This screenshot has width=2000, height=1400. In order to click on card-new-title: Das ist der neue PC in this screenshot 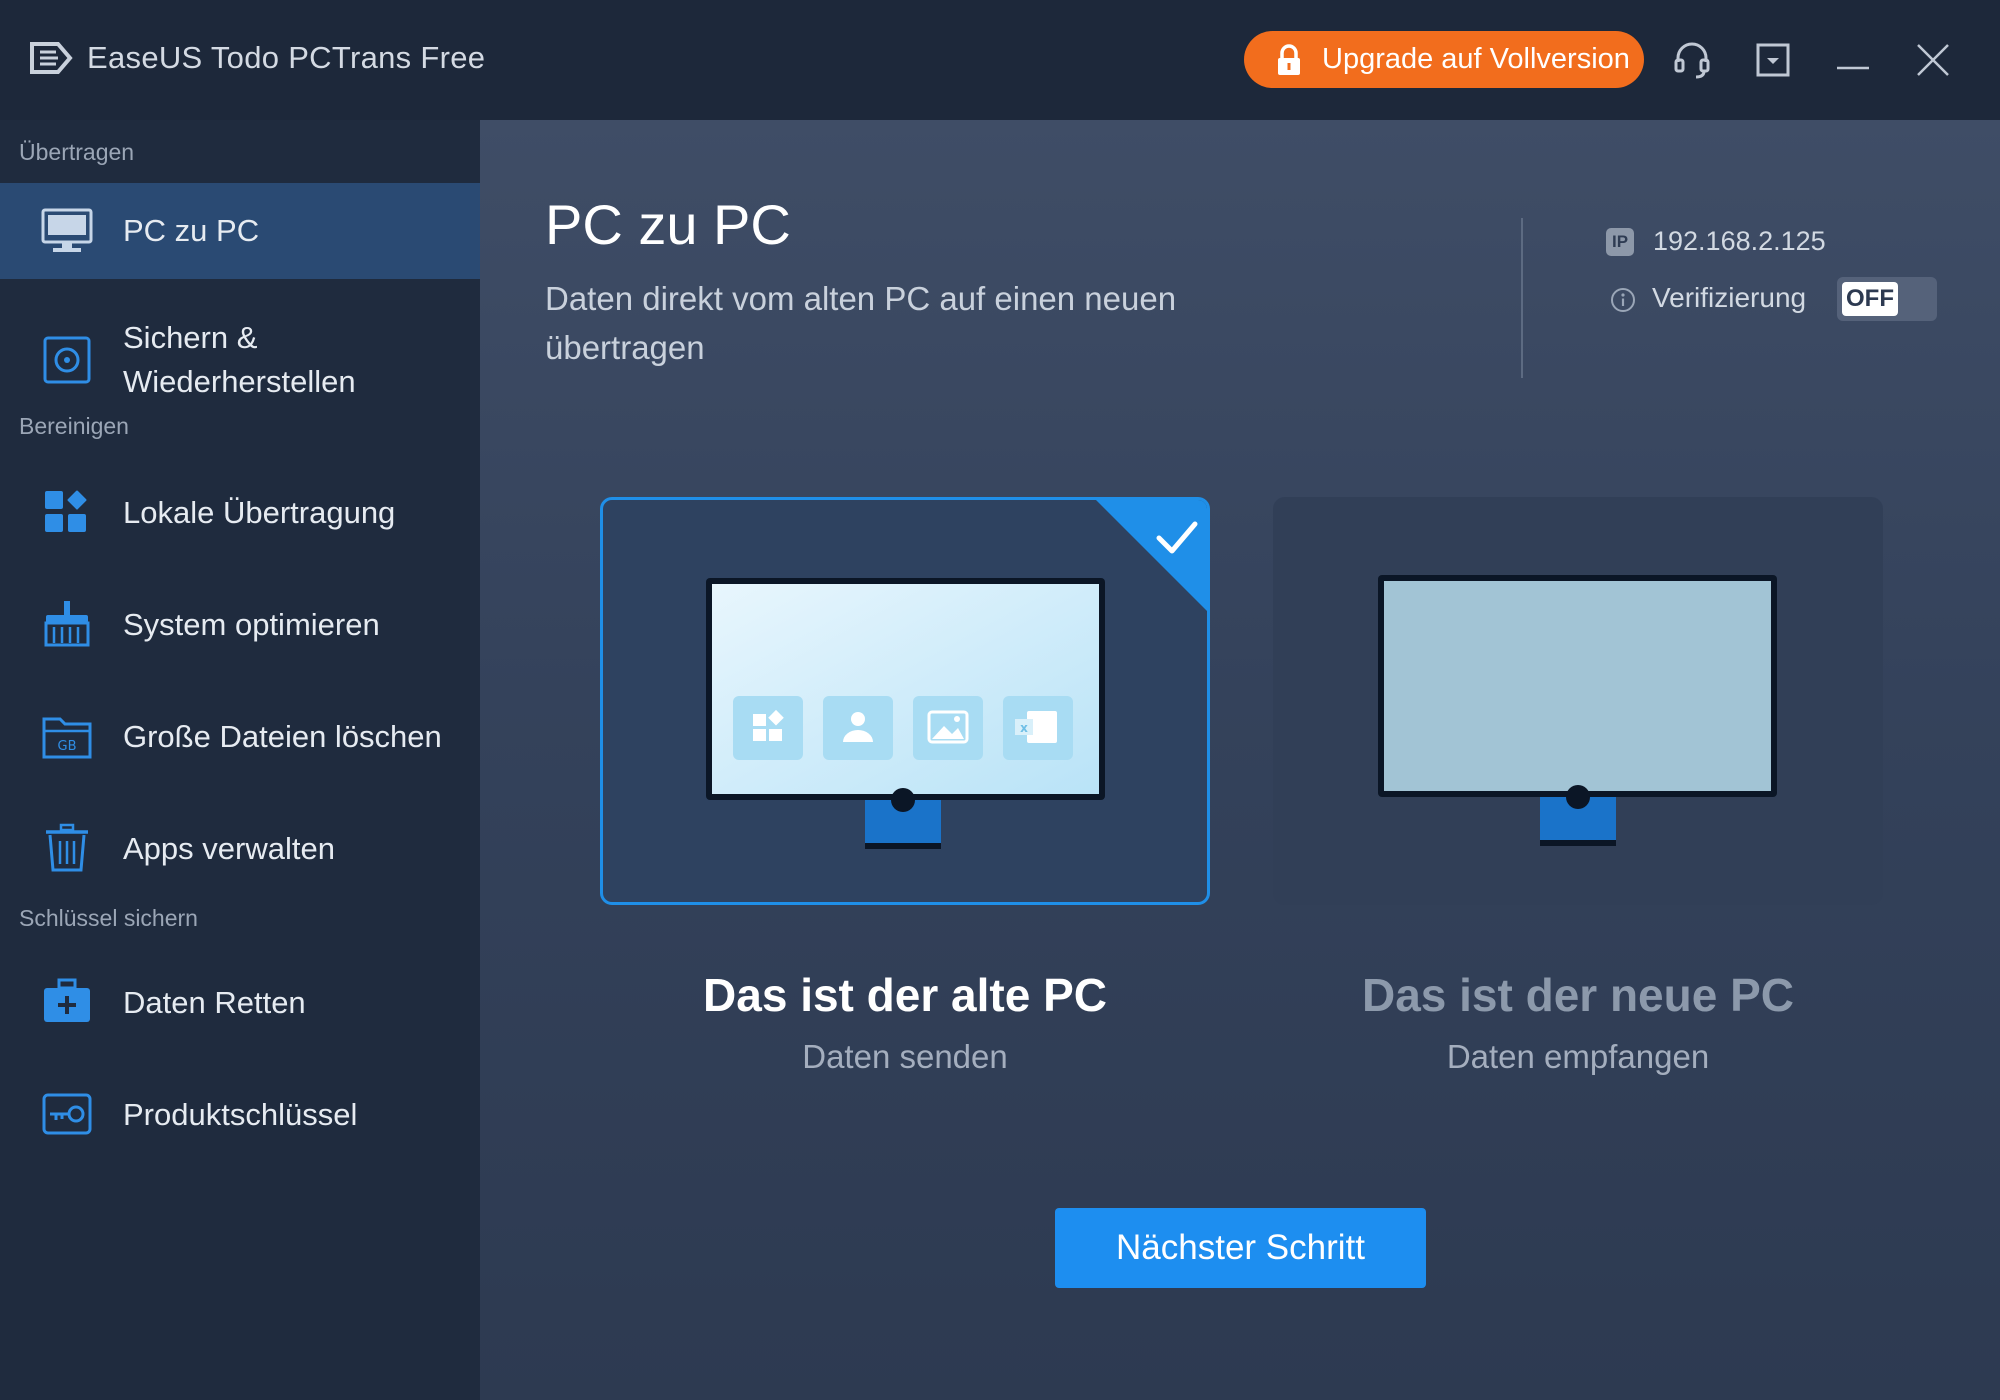, I will do `click(1578, 995)`.